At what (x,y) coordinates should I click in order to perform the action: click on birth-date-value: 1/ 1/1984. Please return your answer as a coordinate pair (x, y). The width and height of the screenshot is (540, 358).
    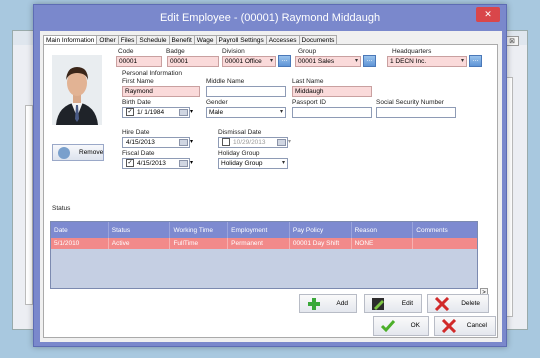
    Looking at the image, I should click on (151, 112).